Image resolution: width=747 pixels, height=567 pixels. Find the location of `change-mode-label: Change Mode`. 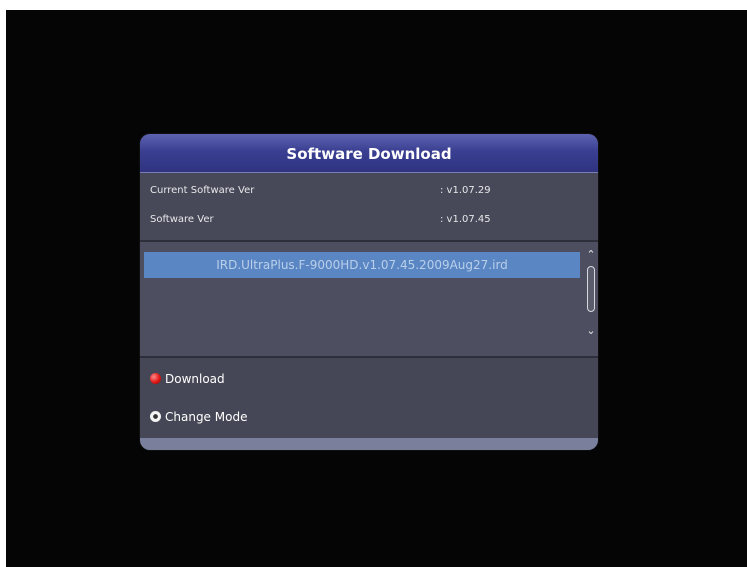

change-mode-label: Change Mode is located at coordinates (206, 417).